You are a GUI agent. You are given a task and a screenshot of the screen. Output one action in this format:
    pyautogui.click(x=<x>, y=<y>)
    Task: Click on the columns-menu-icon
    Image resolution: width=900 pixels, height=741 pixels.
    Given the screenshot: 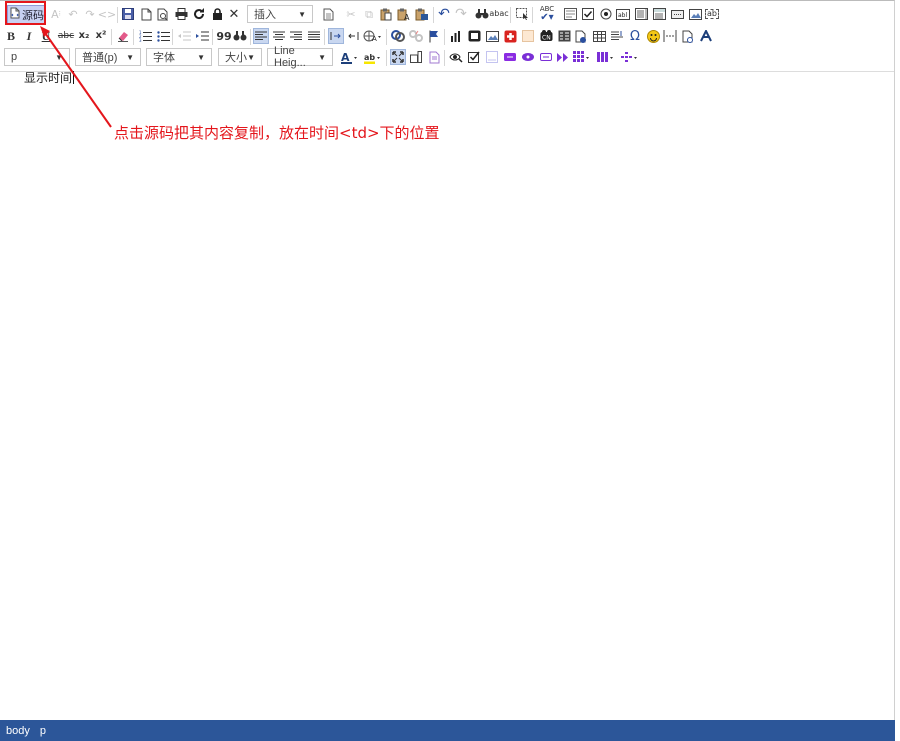 What is the action you would take?
    pyautogui.click(x=606, y=57)
    